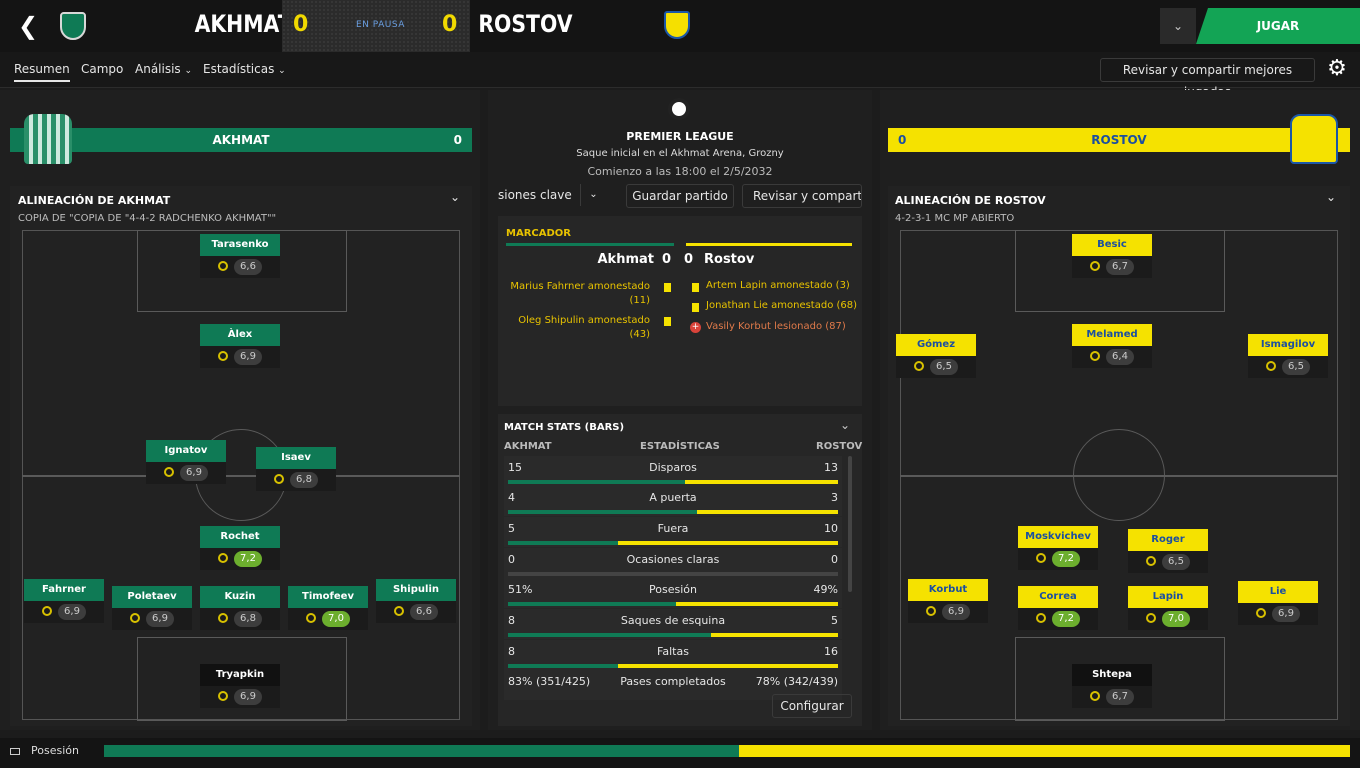 The image size is (1360, 768). I want to click on share-button: Revisar y compartir r, so click(802, 196).